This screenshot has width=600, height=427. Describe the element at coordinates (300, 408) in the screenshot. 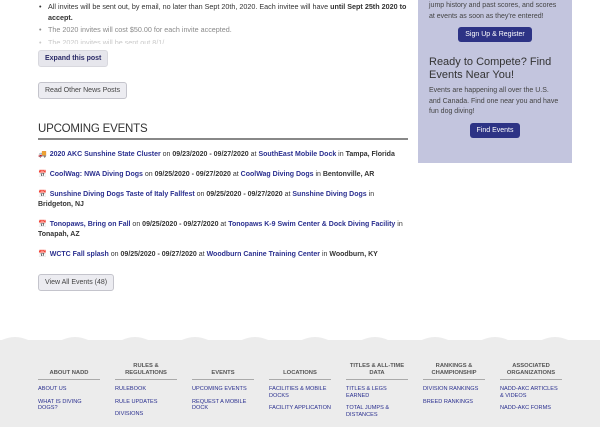

I see `footer-link: FACILITY APPLICATION` at that location.